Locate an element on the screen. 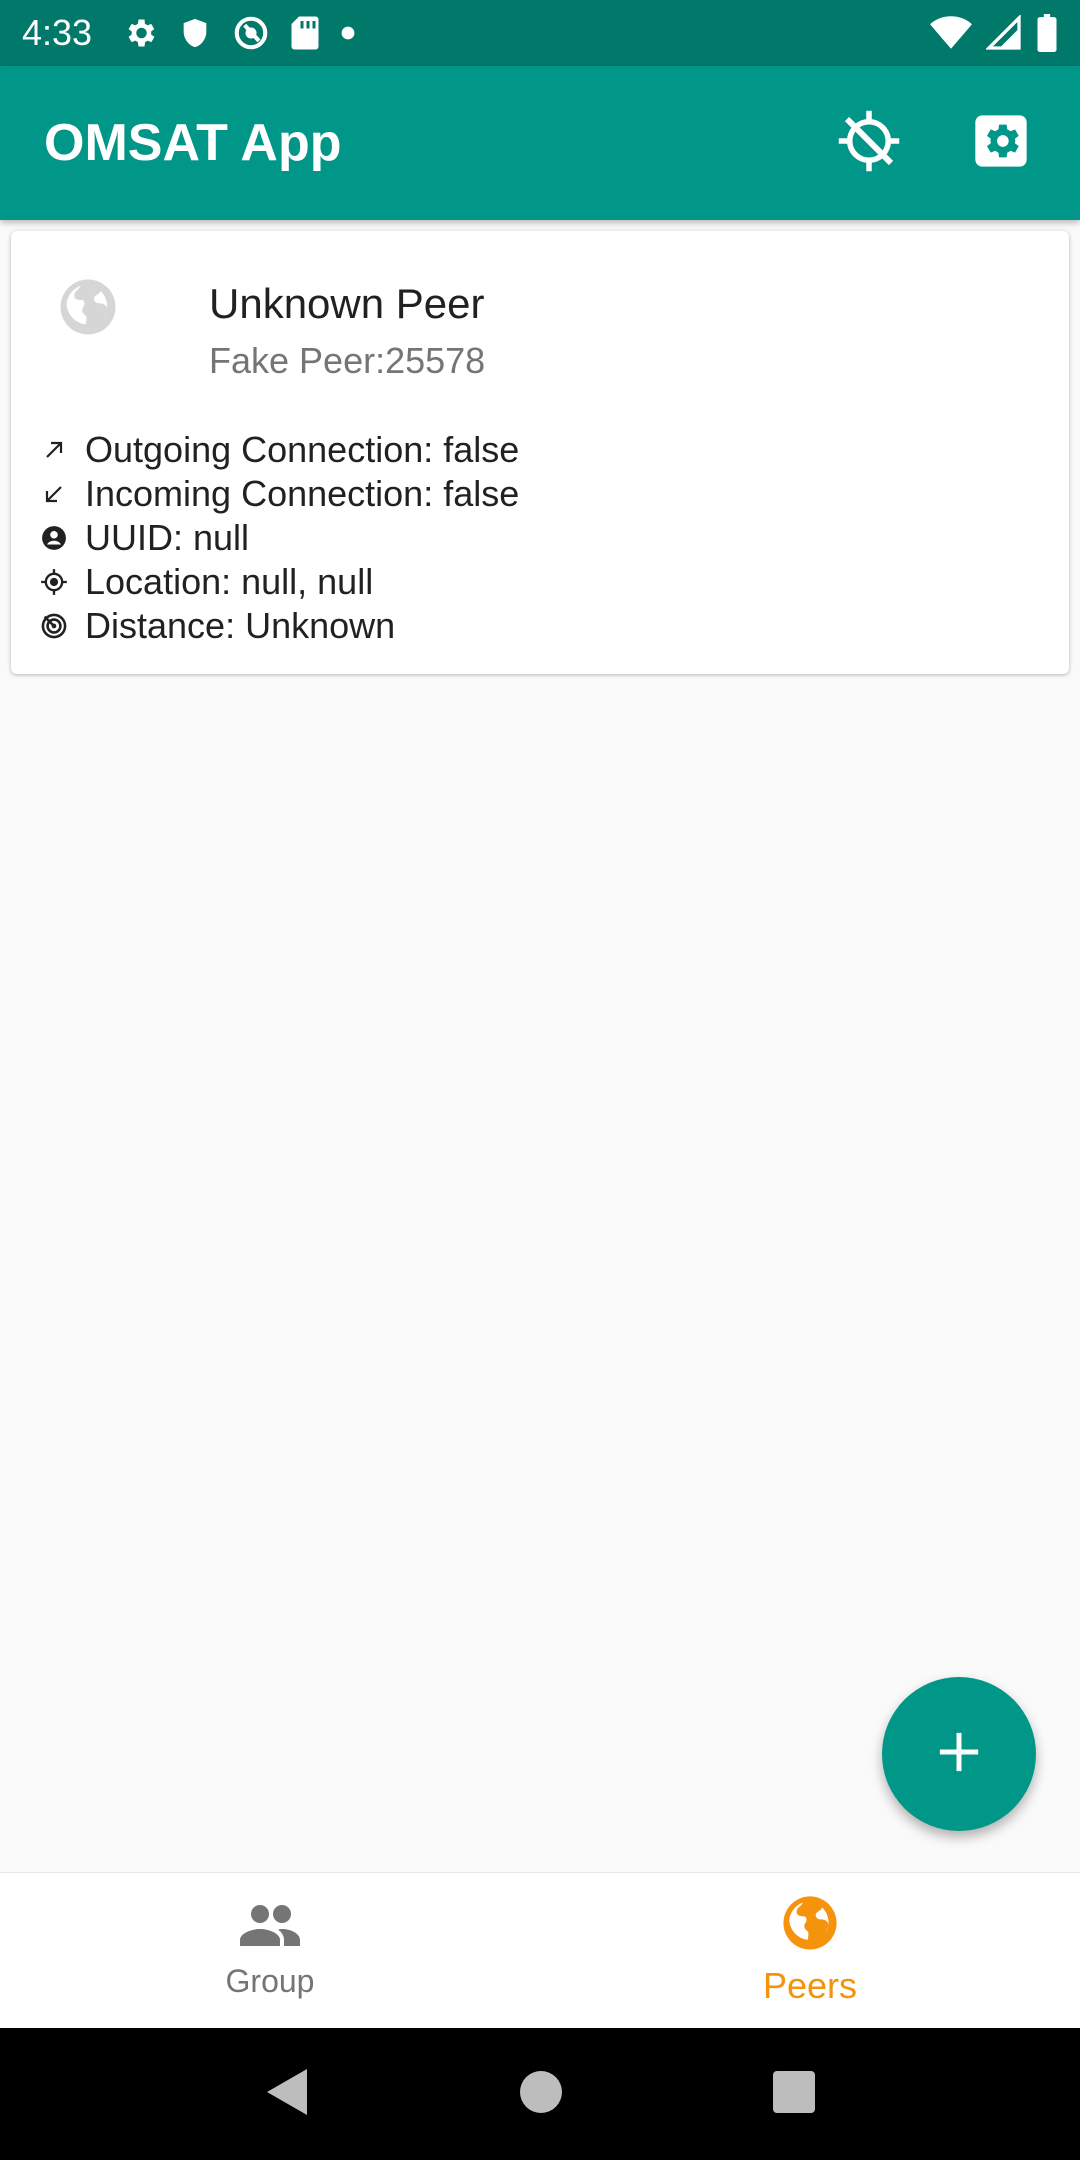  recents-square-icon is located at coordinates (794, 2093).